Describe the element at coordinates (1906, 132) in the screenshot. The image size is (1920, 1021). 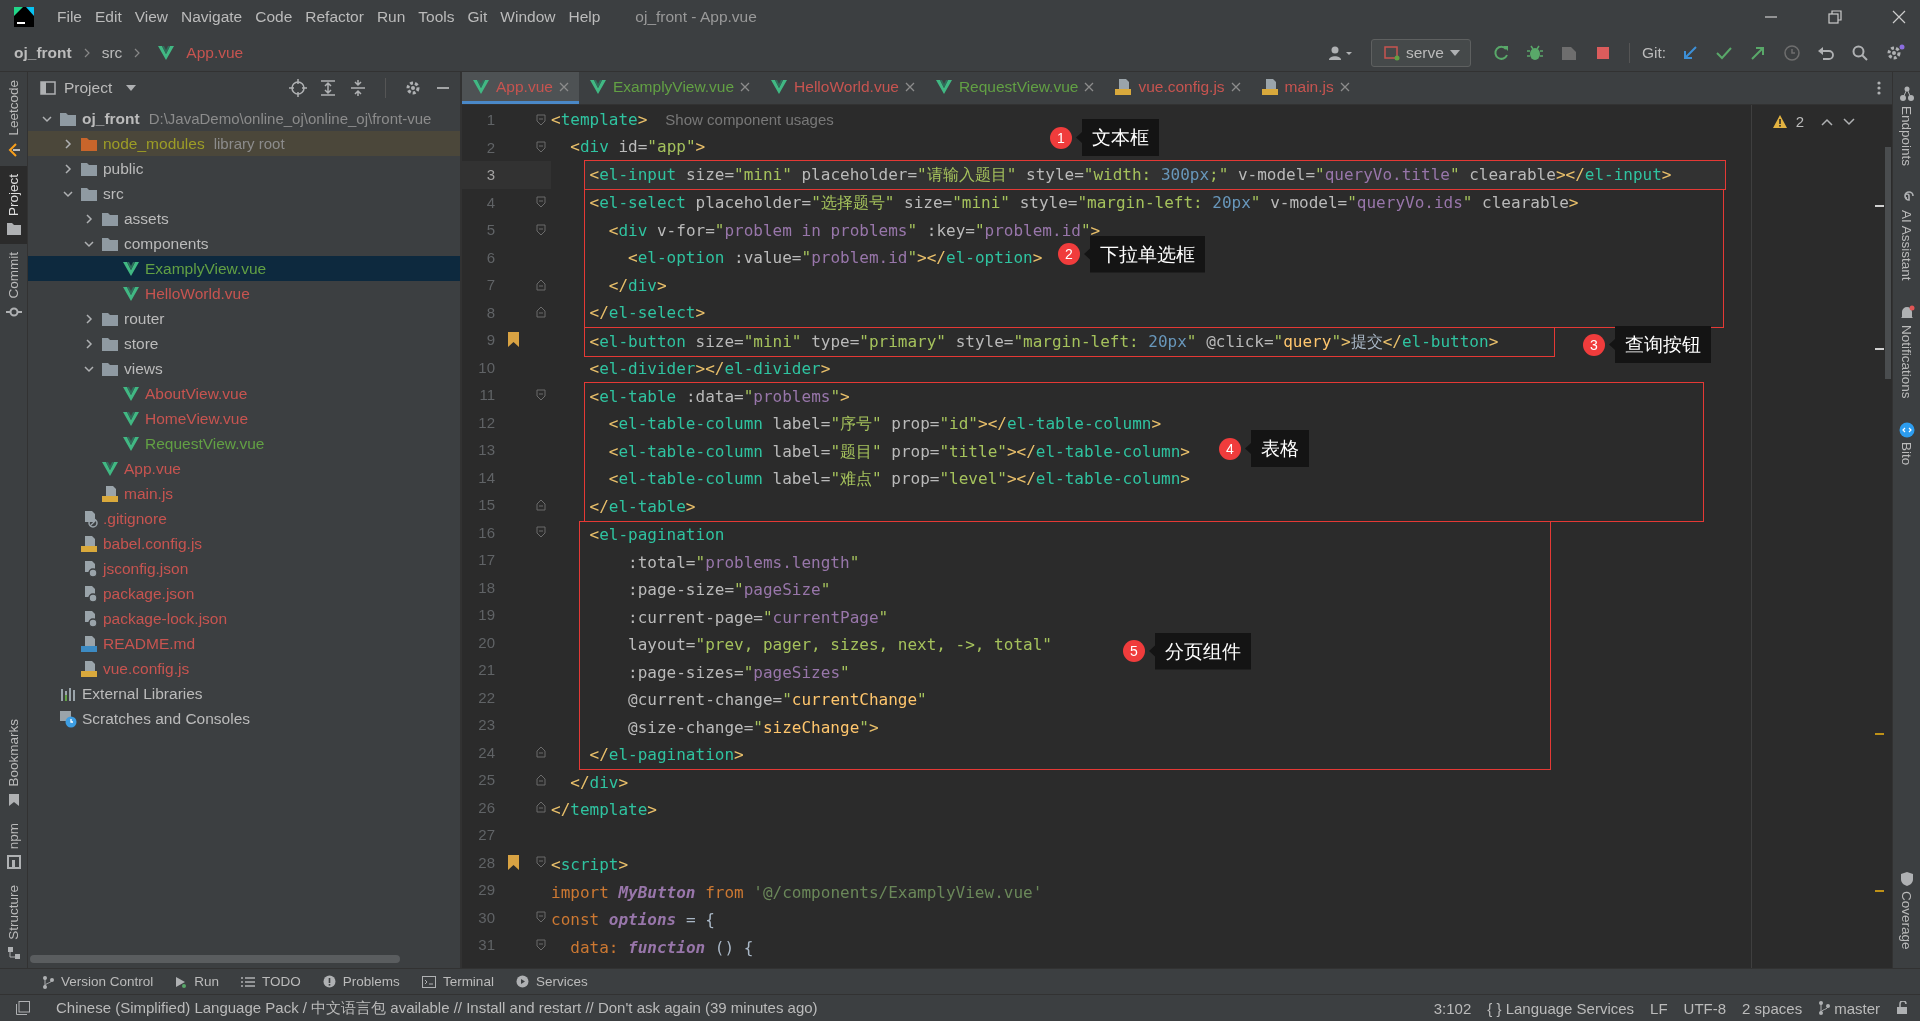
I see `tool-window-tab: Endpoints` at that location.